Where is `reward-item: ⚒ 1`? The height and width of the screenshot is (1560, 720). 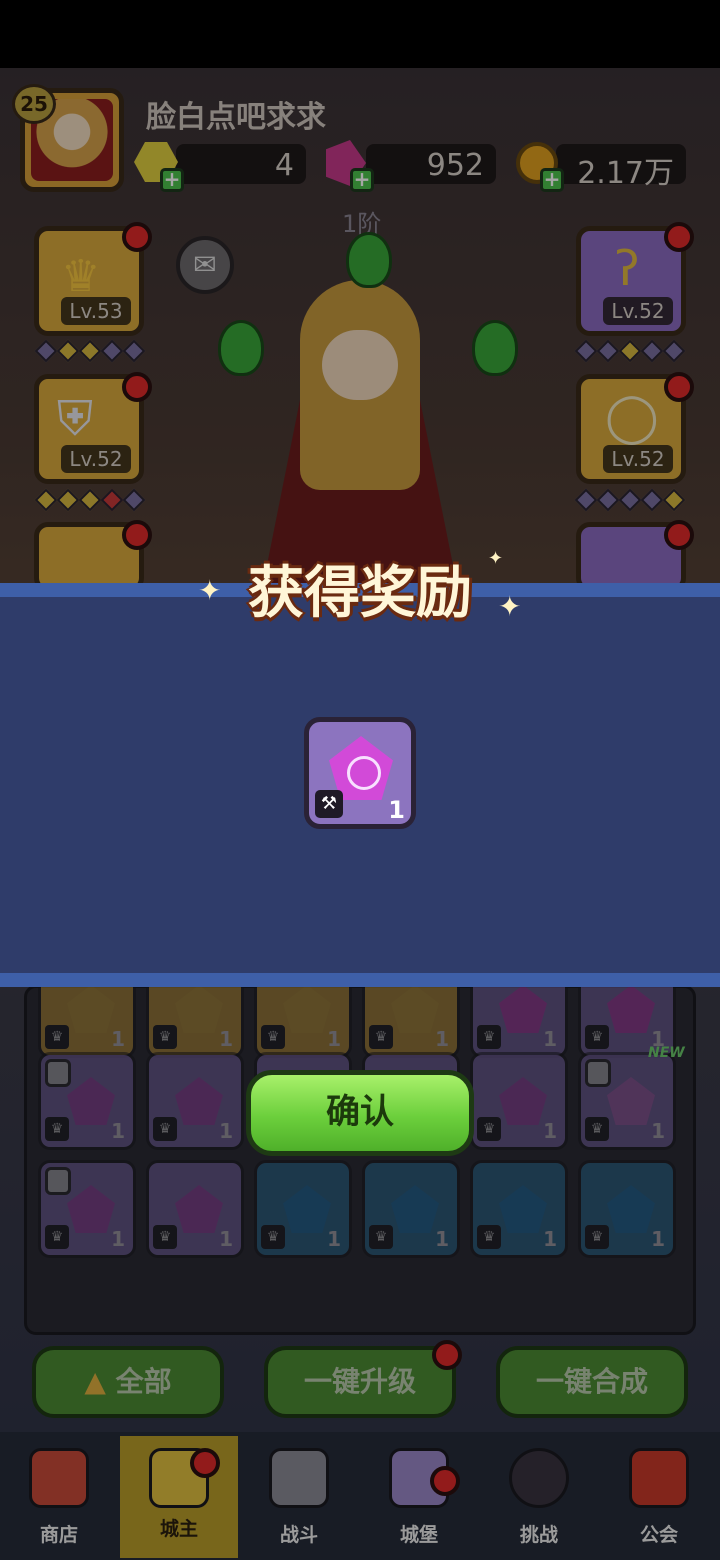 reward-item: ⚒ 1 is located at coordinates (360, 773).